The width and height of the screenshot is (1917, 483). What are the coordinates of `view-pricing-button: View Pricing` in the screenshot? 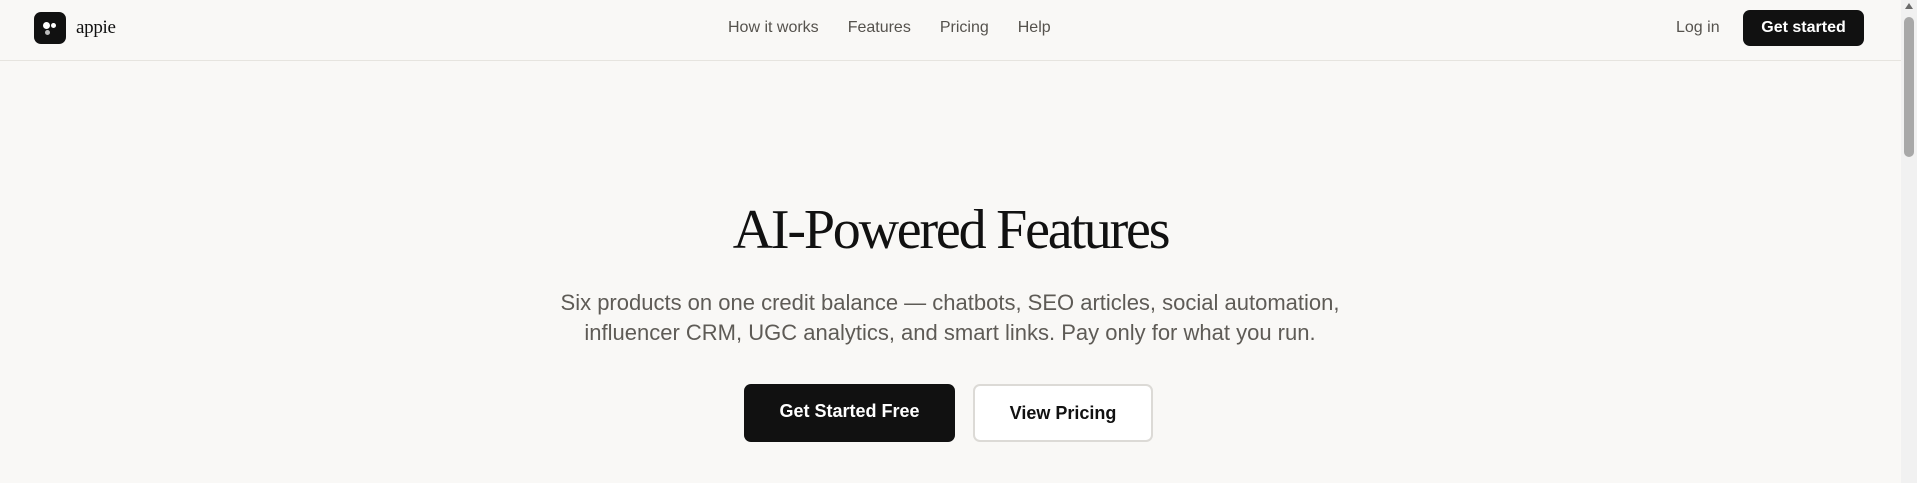 It's located at (1063, 413).